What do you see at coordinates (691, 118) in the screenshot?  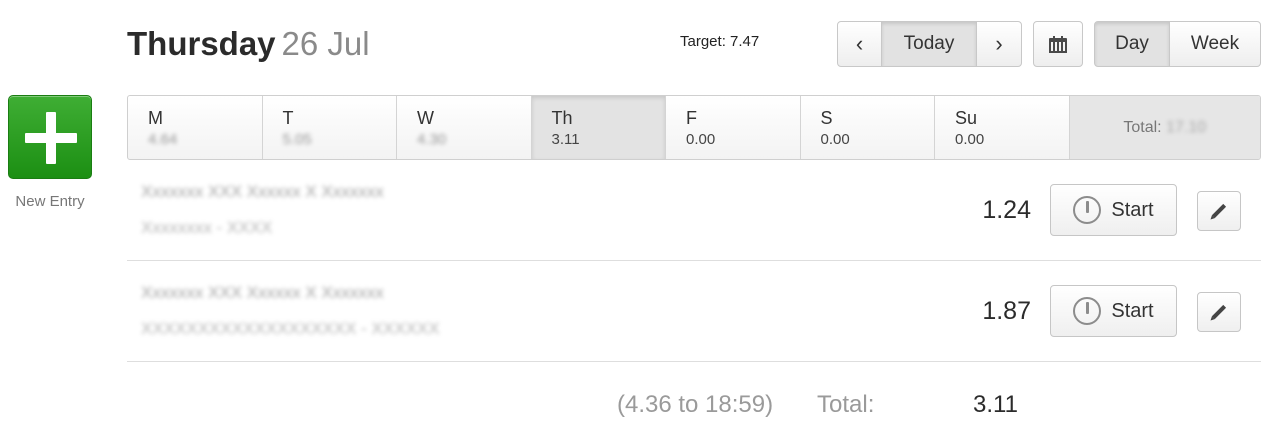 I see `week-day-name: F` at bounding box center [691, 118].